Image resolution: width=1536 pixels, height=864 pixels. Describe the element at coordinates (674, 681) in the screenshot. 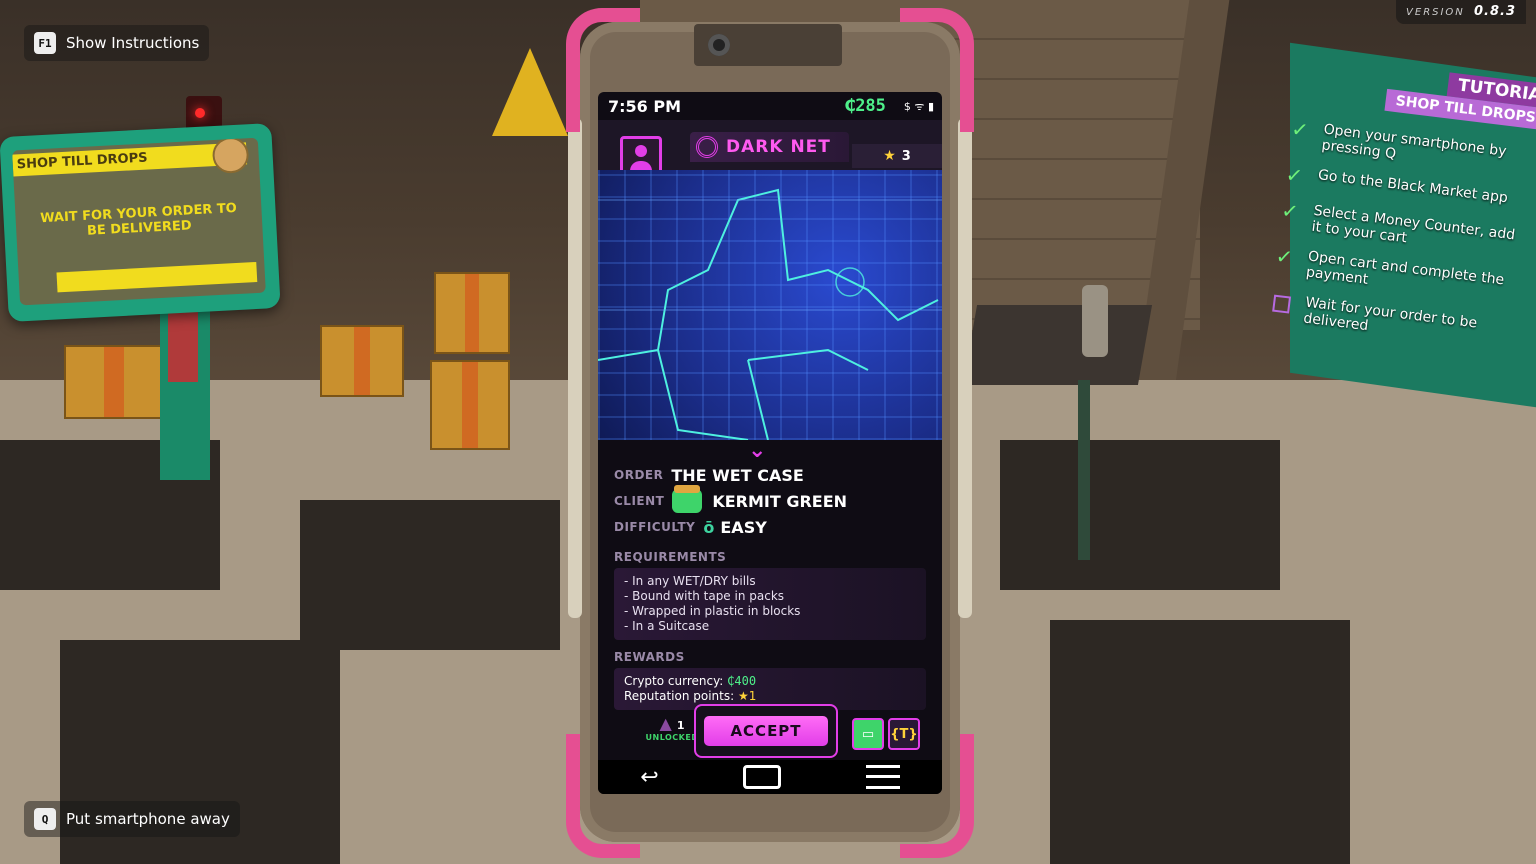

I see `reward-crypto-label: Crypto currency:` at that location.